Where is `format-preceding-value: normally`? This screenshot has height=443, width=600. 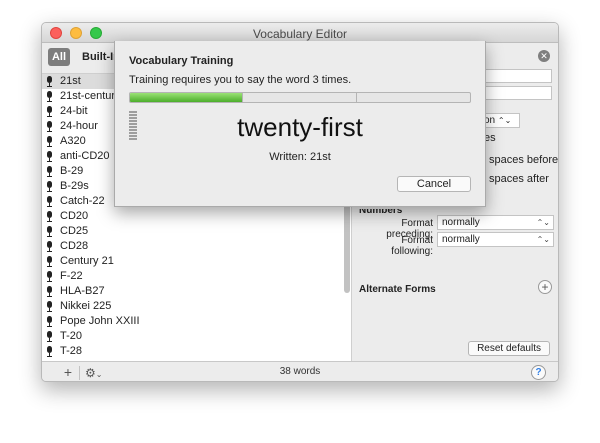
format-preceding-value: normally is located at coordinates (461, 222).